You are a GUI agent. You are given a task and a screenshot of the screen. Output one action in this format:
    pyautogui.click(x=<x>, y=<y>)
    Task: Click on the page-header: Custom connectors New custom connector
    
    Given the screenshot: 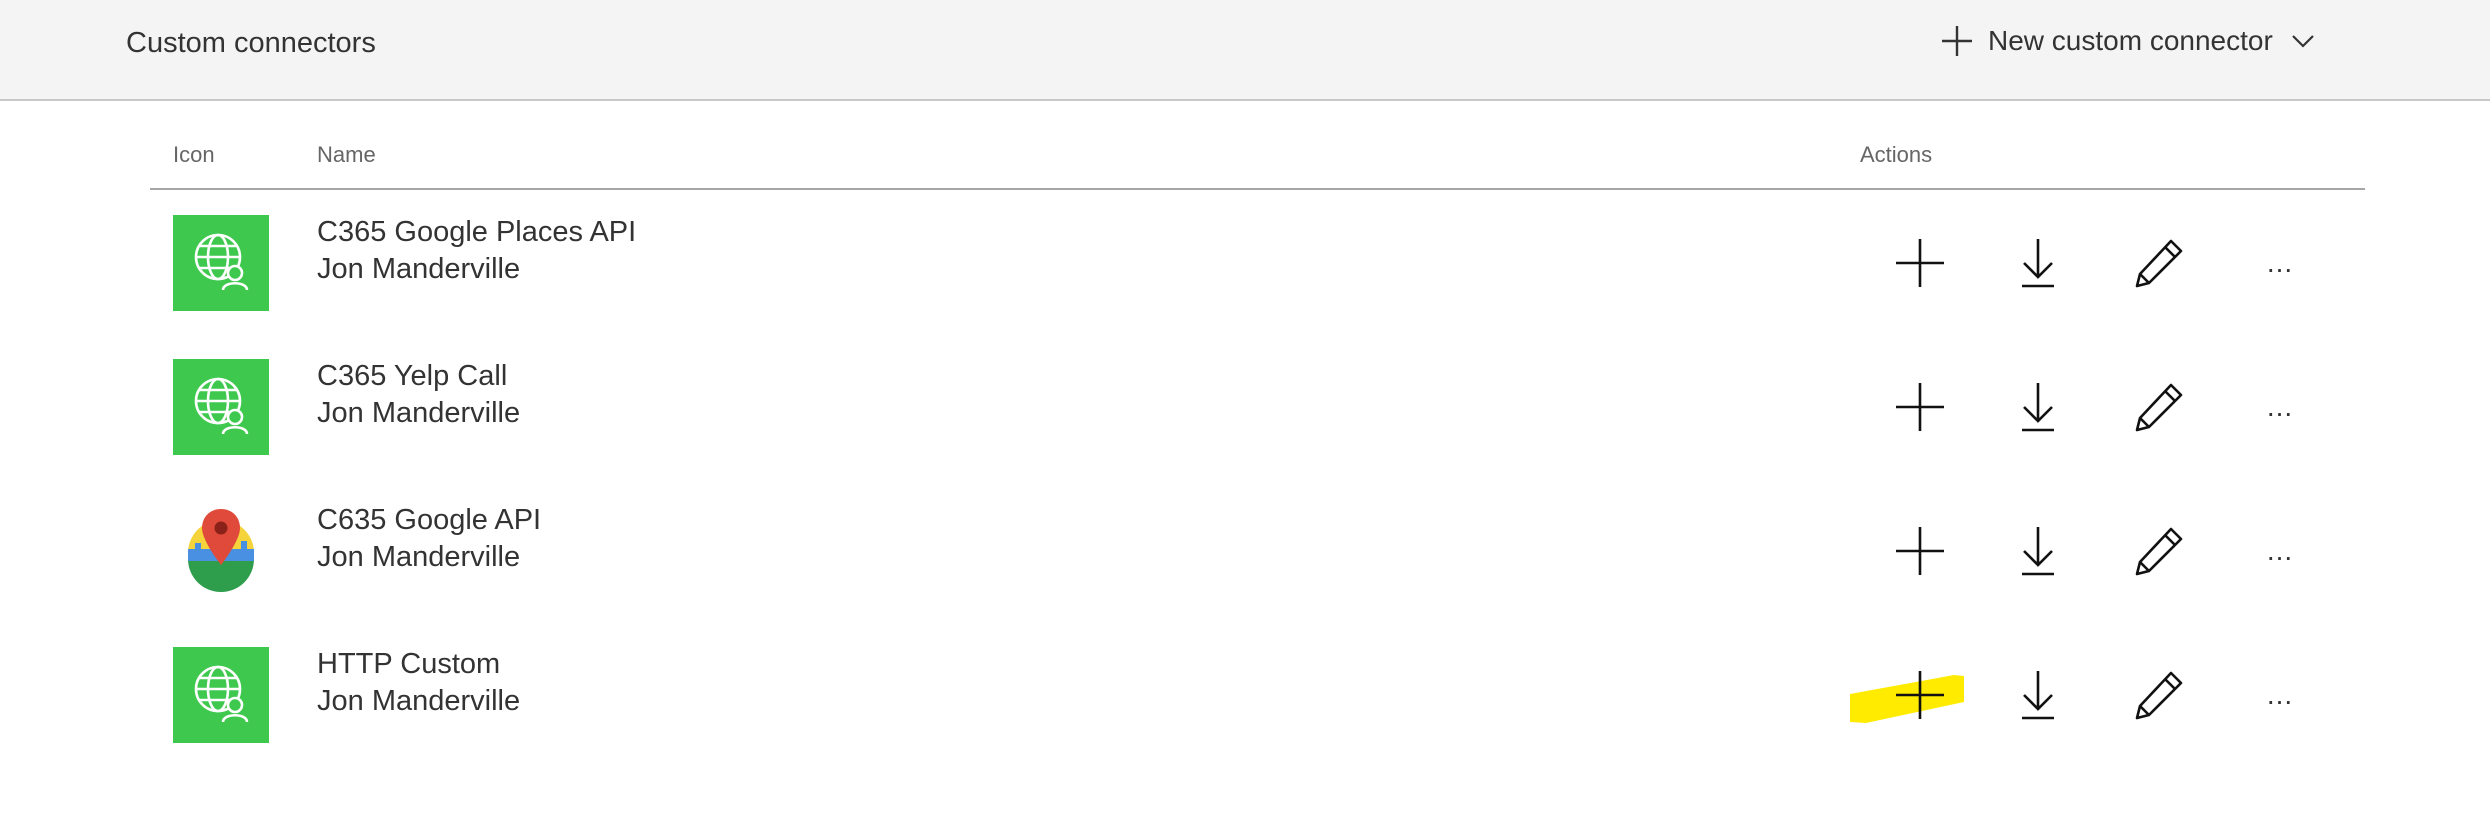 What is the action you would take?
    pyautogui.click(x=1245, y=50)
    